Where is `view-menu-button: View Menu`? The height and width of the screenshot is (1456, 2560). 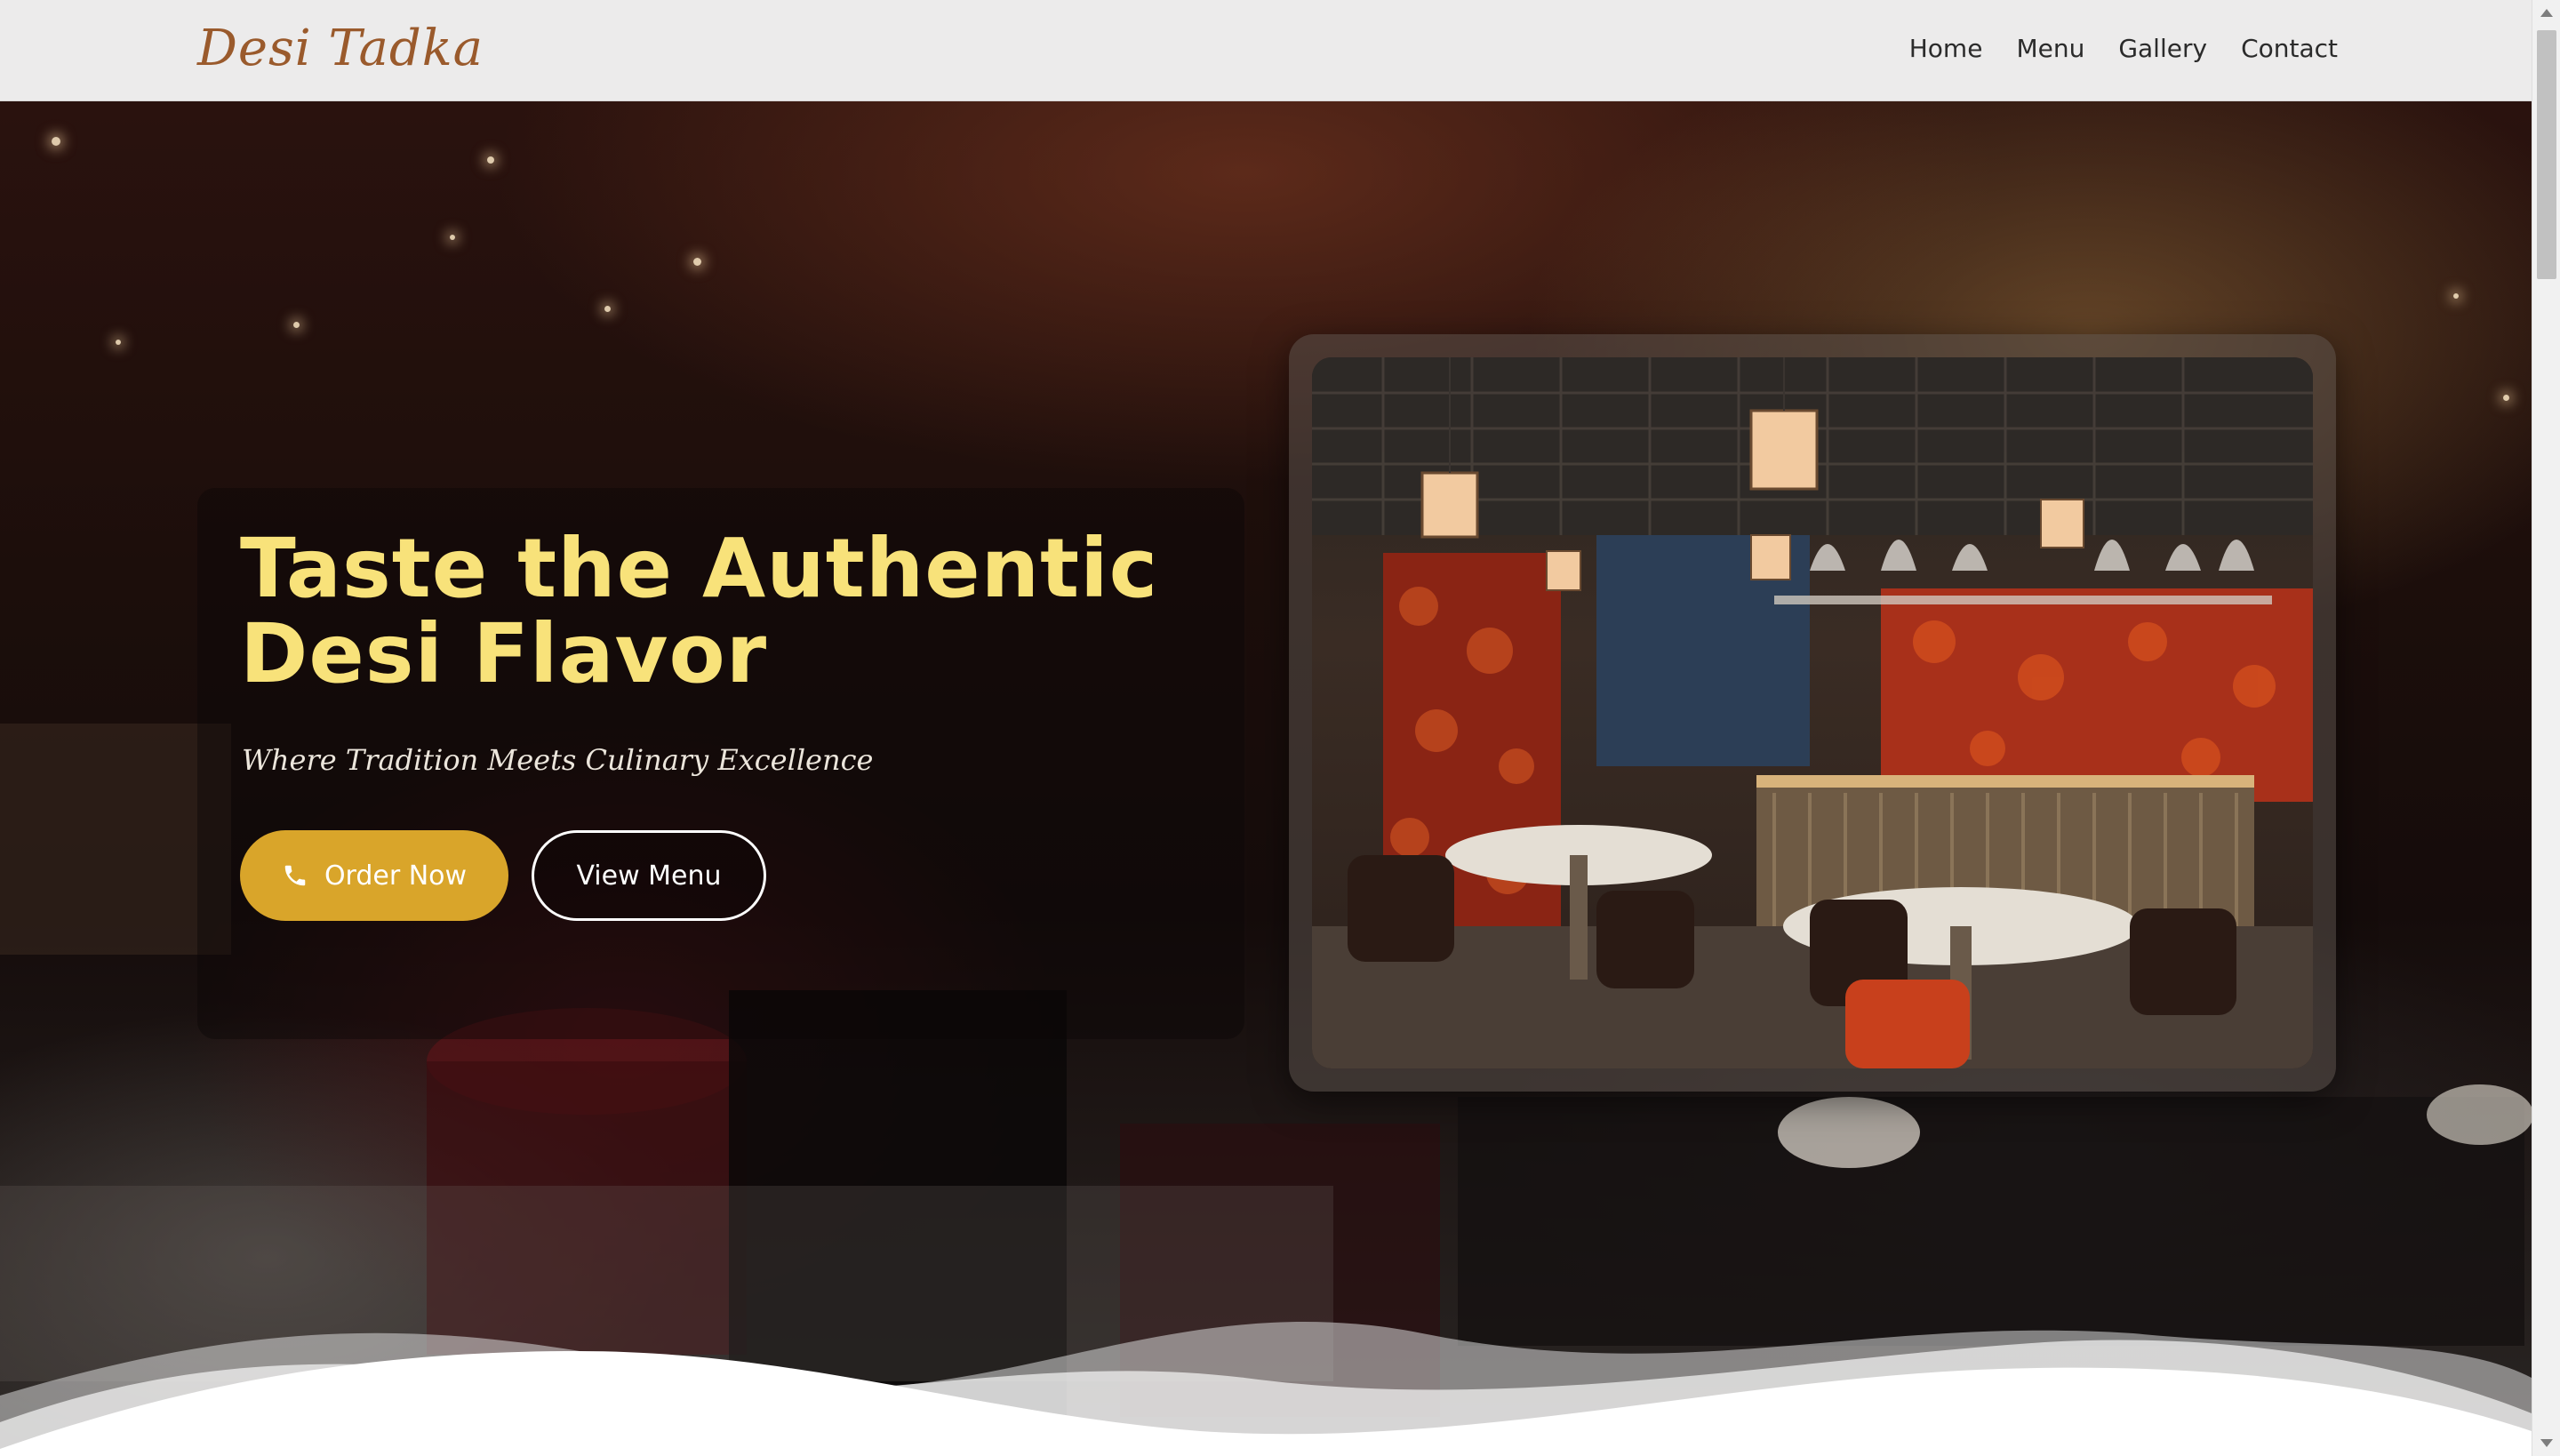
view-menu-button: View Menu is located at coordinates (649, 875).